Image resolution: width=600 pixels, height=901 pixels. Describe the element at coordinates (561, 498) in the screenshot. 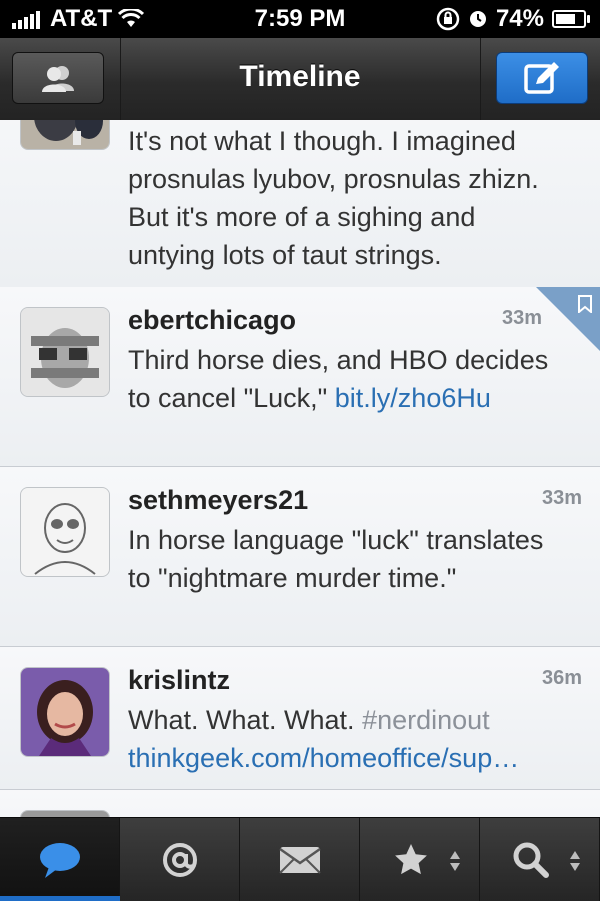

I see `tweet-time: 33m` at that location.